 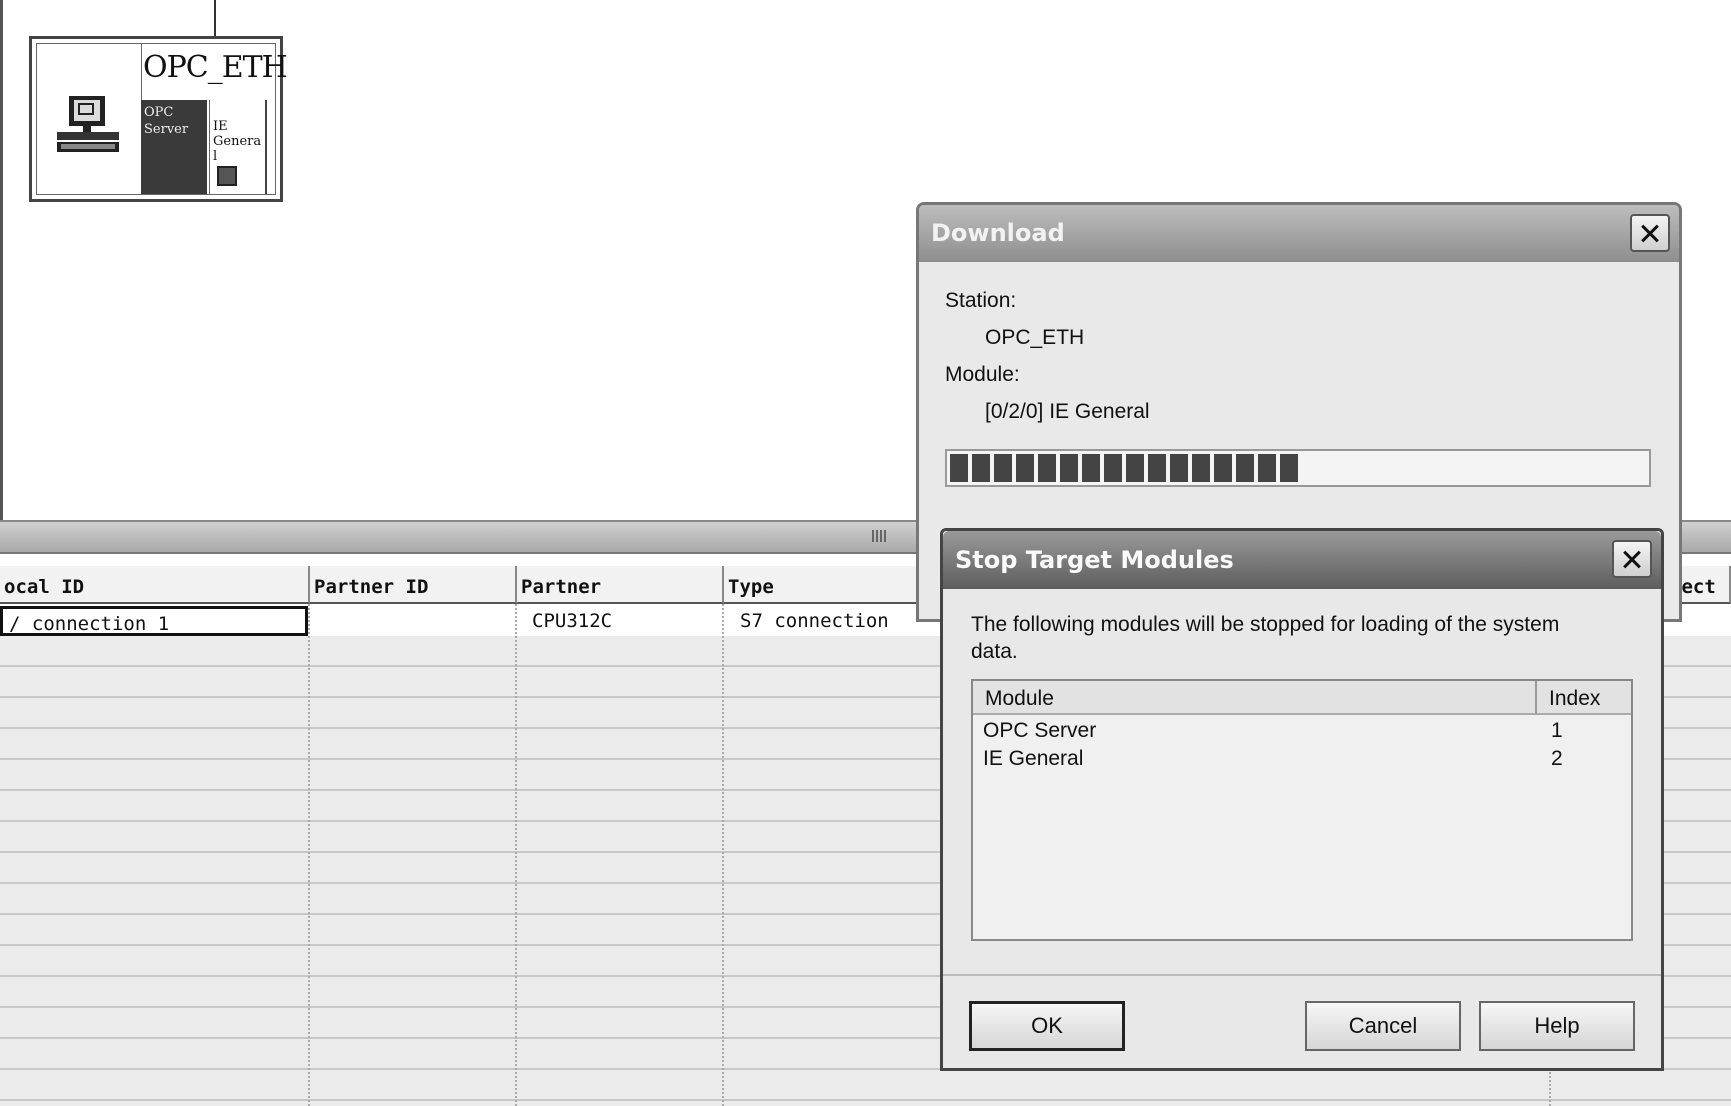 I want to click on col-header-partner: Partner, so click(x=620, y=585).